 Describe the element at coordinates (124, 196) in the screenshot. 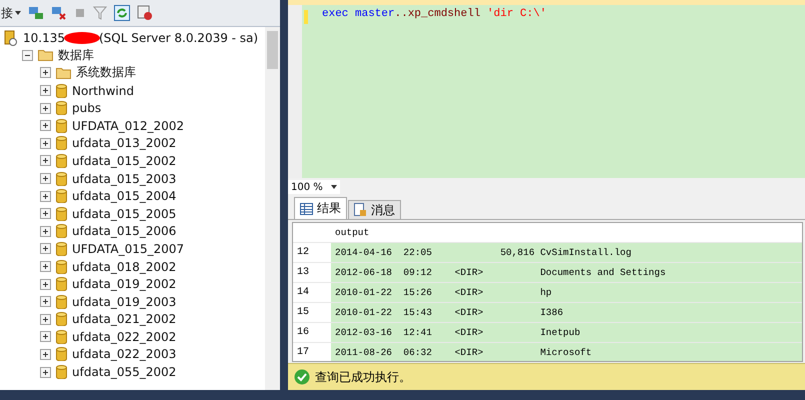

I see `tree-item: ufdata_015_2004` at that location.